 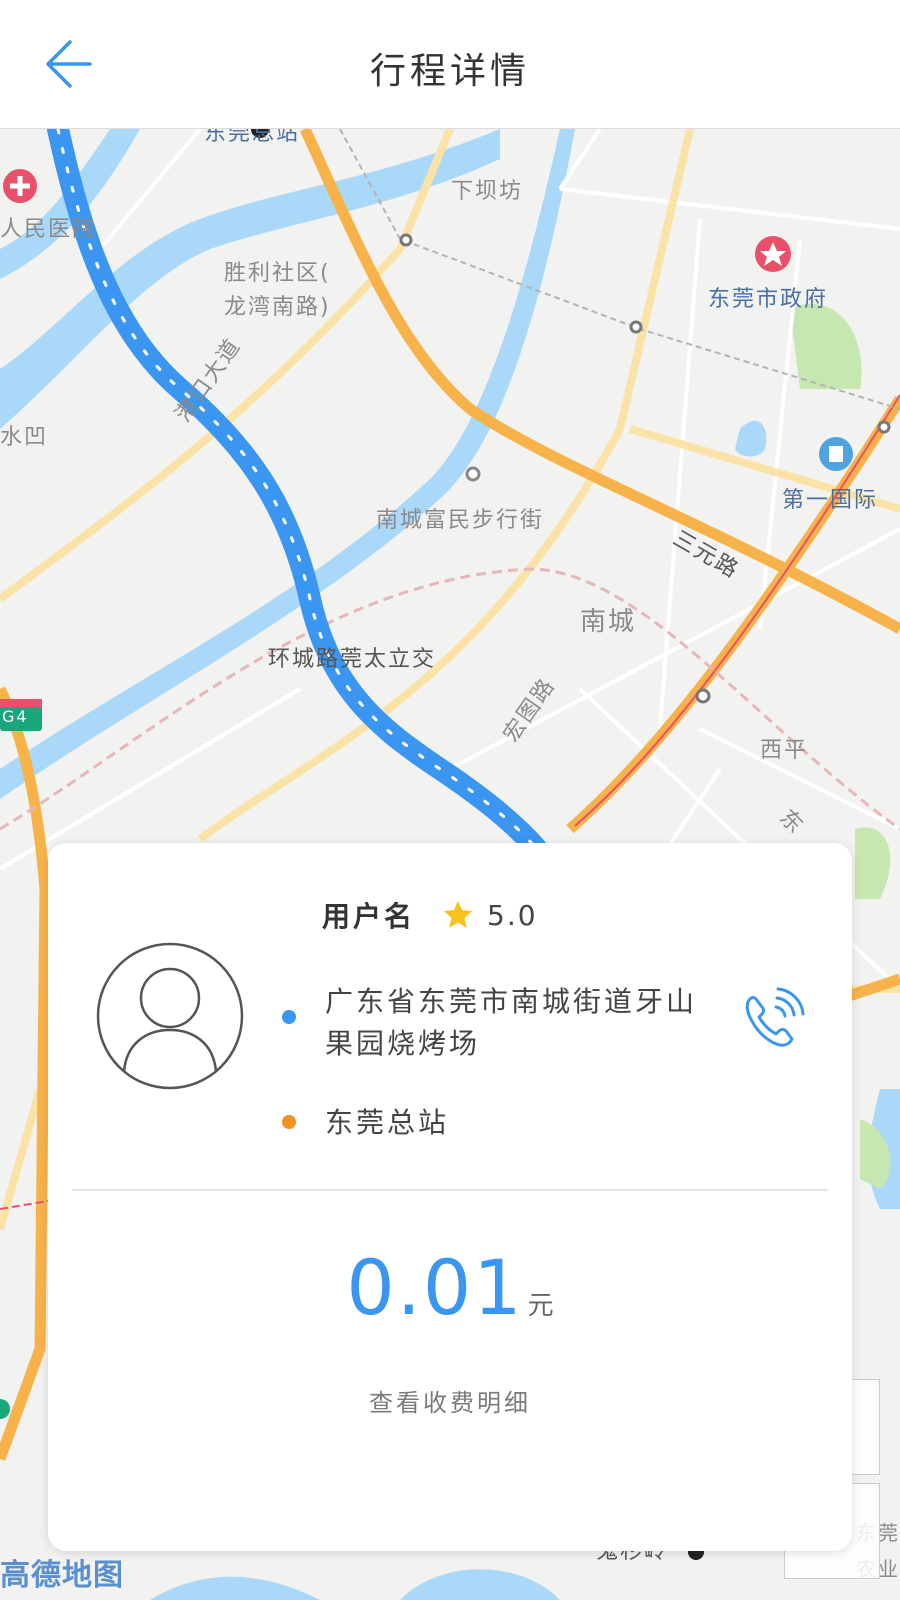 What do you see at coordinates (460, 520) in the screenshot?
I see `map-label-street: 南城富民步行街` at bounding box center [460, 520].